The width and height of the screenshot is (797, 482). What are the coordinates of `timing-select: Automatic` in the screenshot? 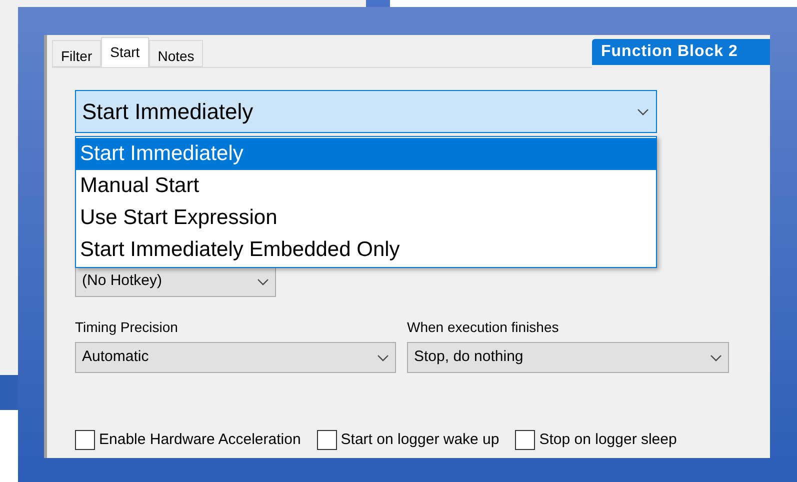 It's located at (235, 357).